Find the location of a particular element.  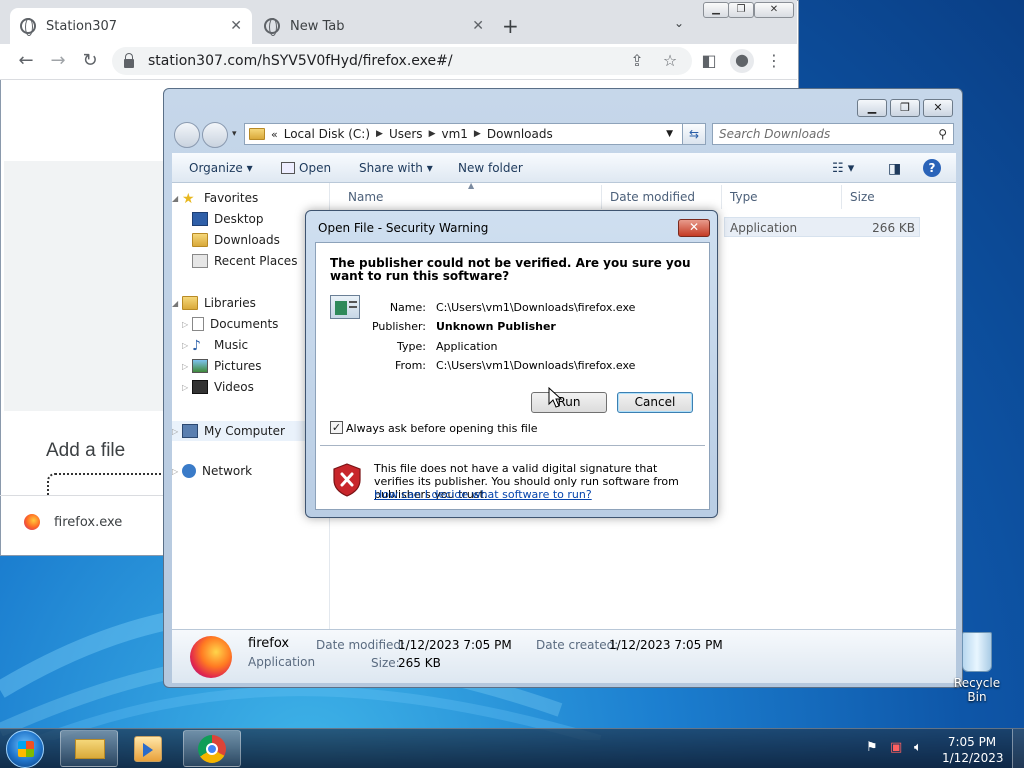

taskbar-explorer is located at coordinates (89, 748).